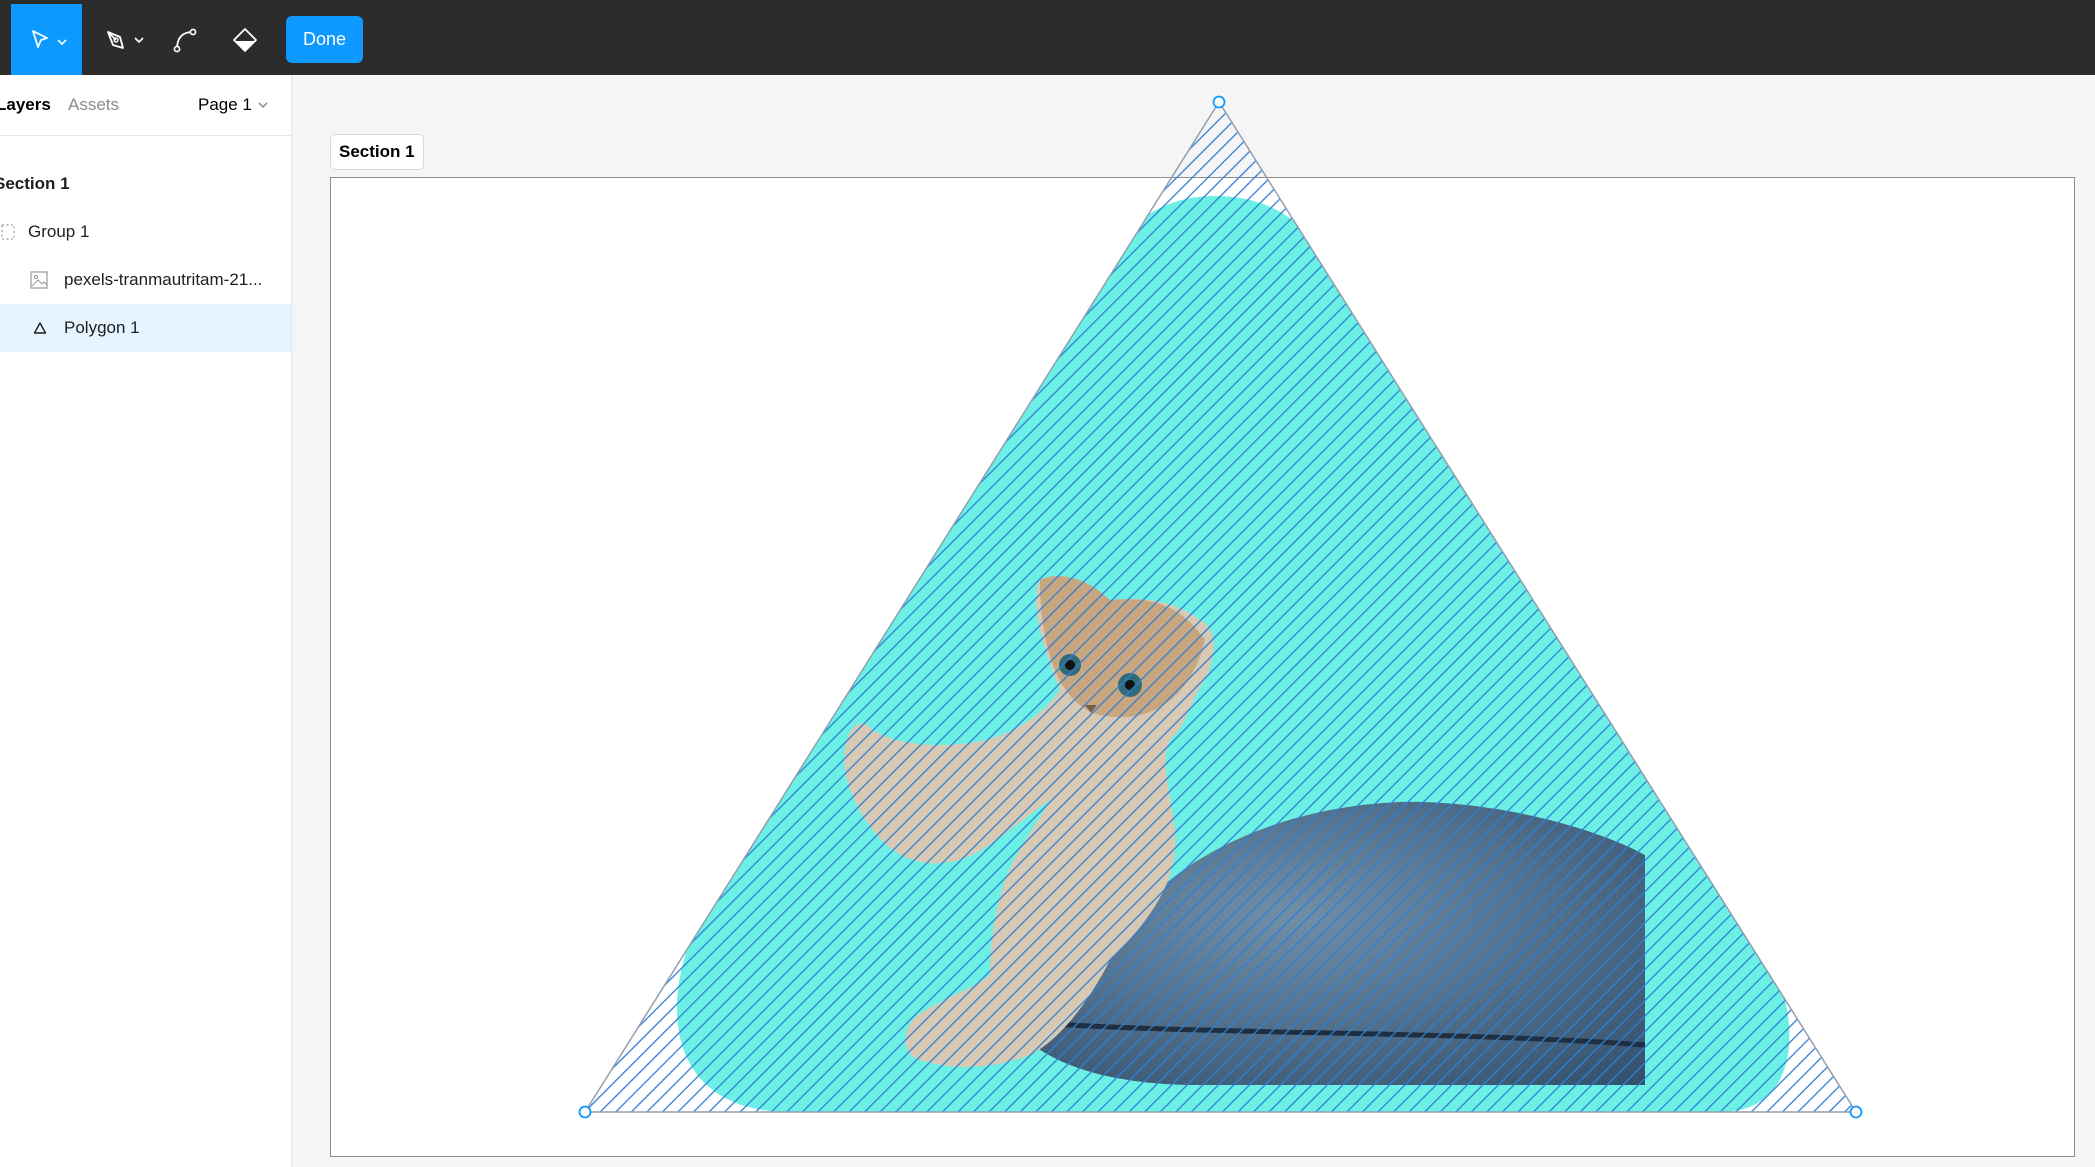 This screenshot has height=1167, width=2095. I want to click on toolbar: Done, so click(1047, 37).